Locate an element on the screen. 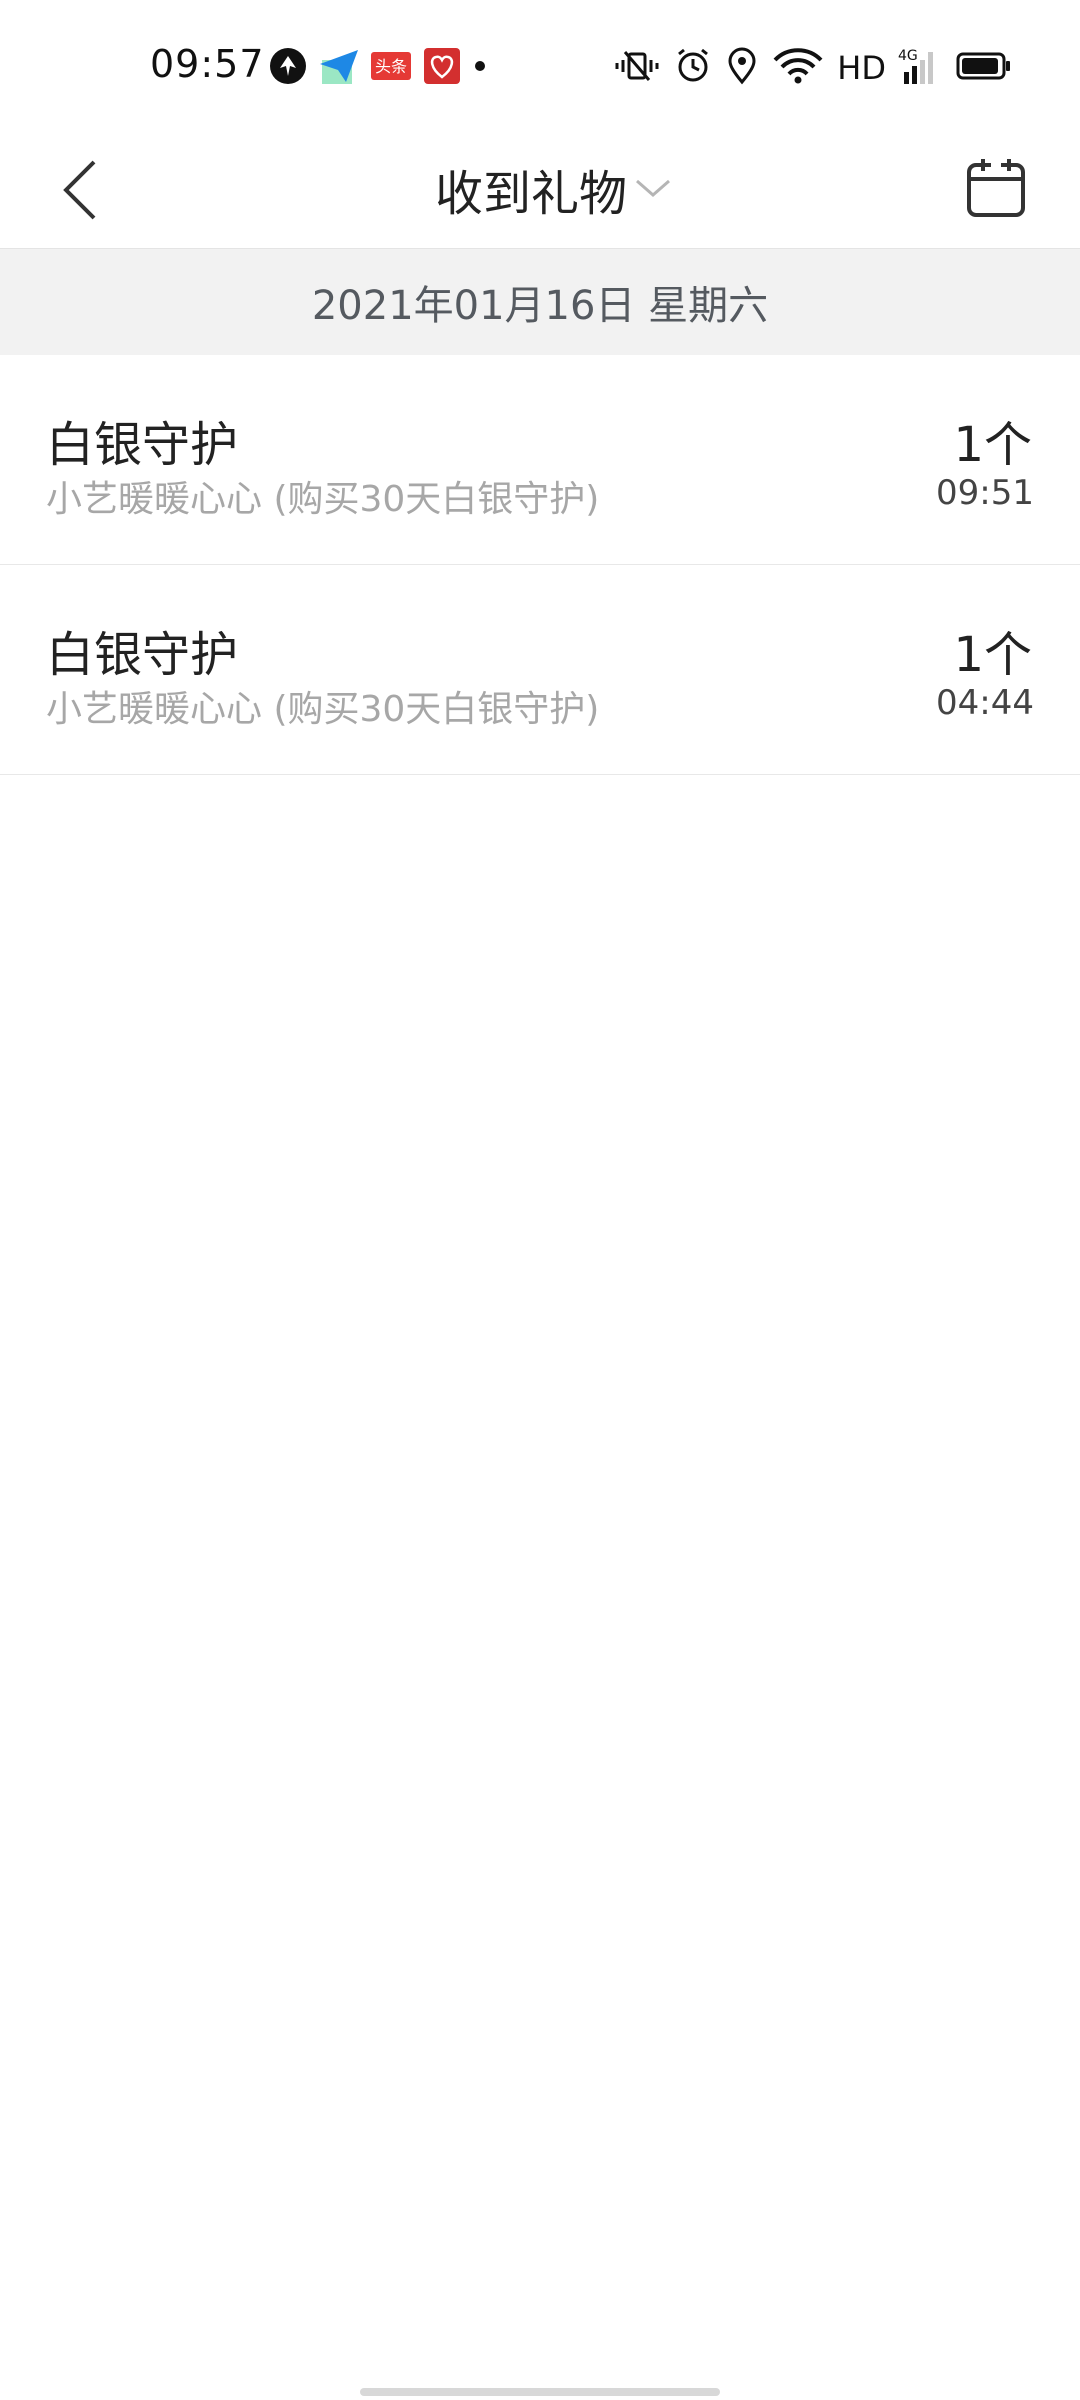 Image resolution: width=1080 pixels, height=2400 pixels. svg-text: 4G is located at coordinates (908, 56).